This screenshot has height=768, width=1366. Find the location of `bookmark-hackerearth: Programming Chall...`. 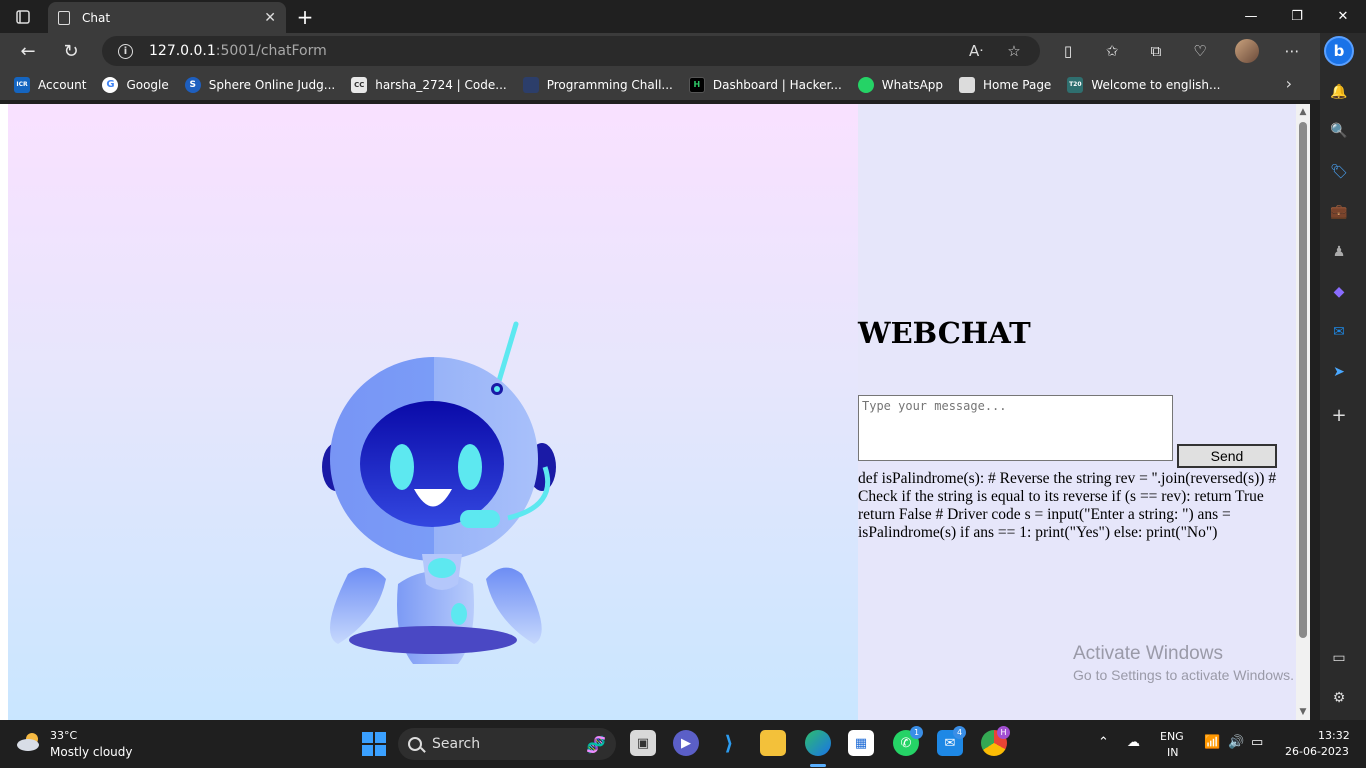

bookmark-hackerearth: Programming Chall... is located at coordinates (597, 84).